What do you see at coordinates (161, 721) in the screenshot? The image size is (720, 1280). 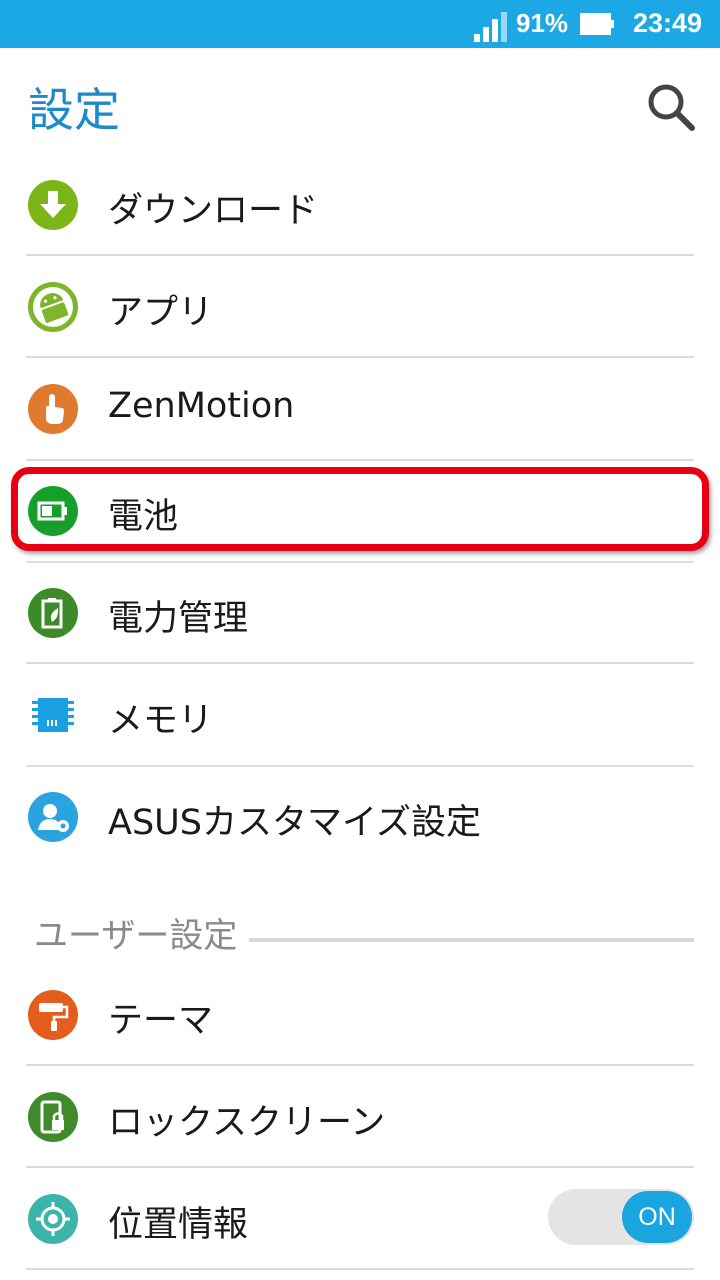 I see `settings-item-label: メモリ` at bounding box center [161, 721].